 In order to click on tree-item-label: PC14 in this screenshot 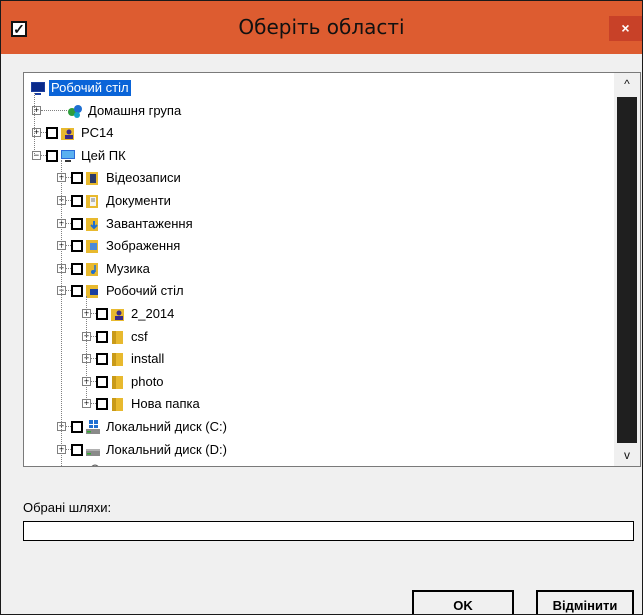, I will do `click(97, 133)`.